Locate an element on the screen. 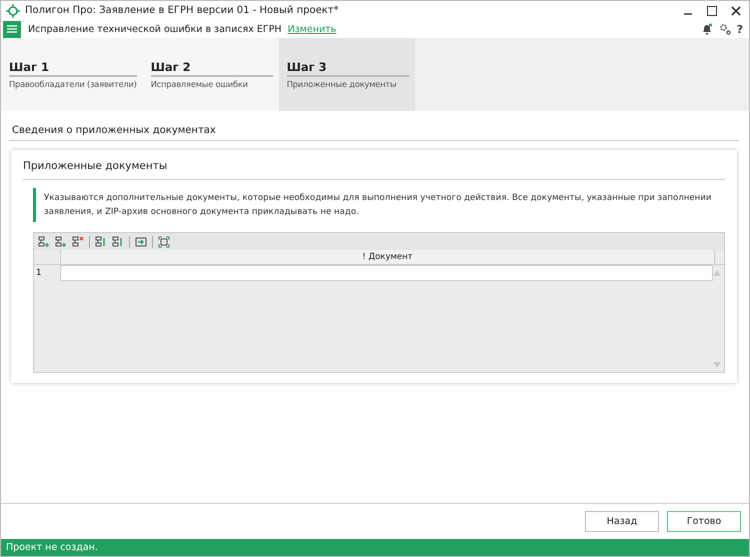 The width and height of the screenshot is (750, 557). info-note: Указываются дополнительные документы, которые необходимы для выполнения учетного действия. Все документы, указанные при заполнении заявления, и ZIP-архив основного документа прикладывать не надо. is located at coordinates (379, 205).